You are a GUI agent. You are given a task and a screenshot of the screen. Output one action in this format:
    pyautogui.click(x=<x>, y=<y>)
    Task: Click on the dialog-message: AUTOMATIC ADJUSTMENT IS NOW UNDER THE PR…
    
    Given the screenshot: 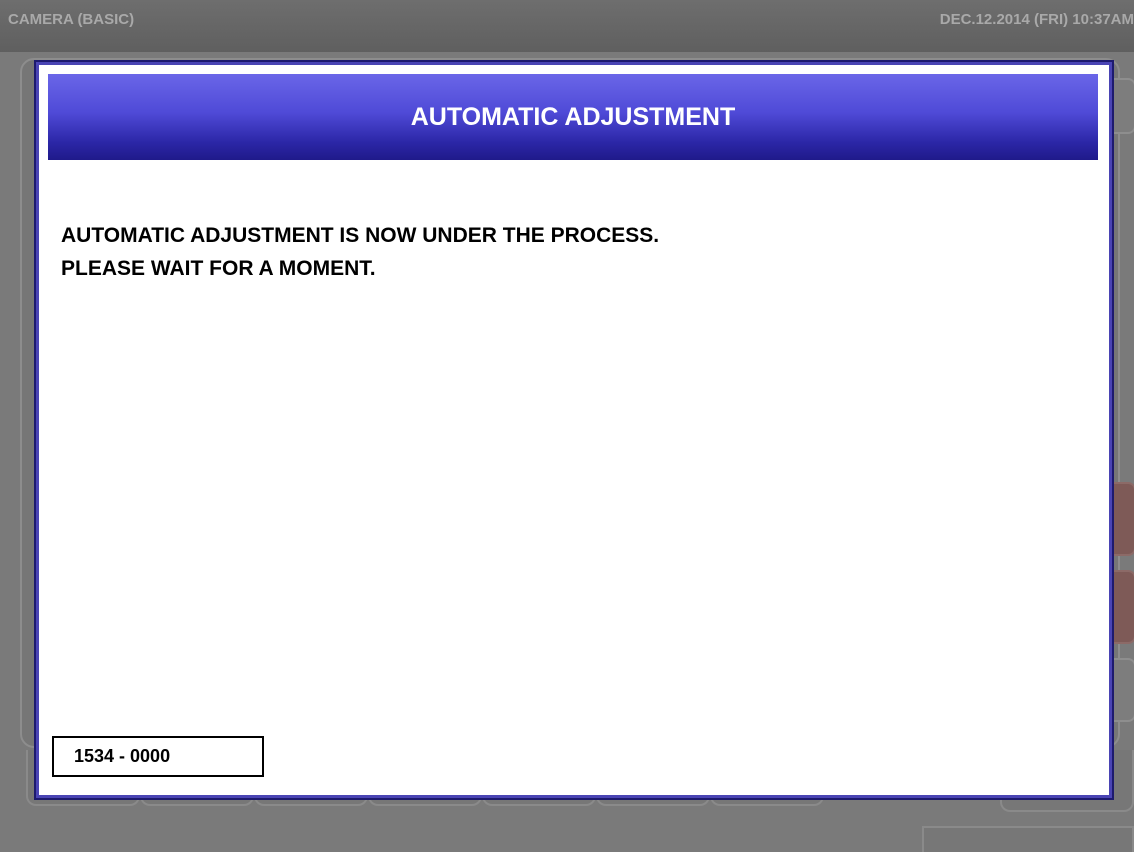 What is the action you would take?
    pyautogui.click(x=360, y=252)
    